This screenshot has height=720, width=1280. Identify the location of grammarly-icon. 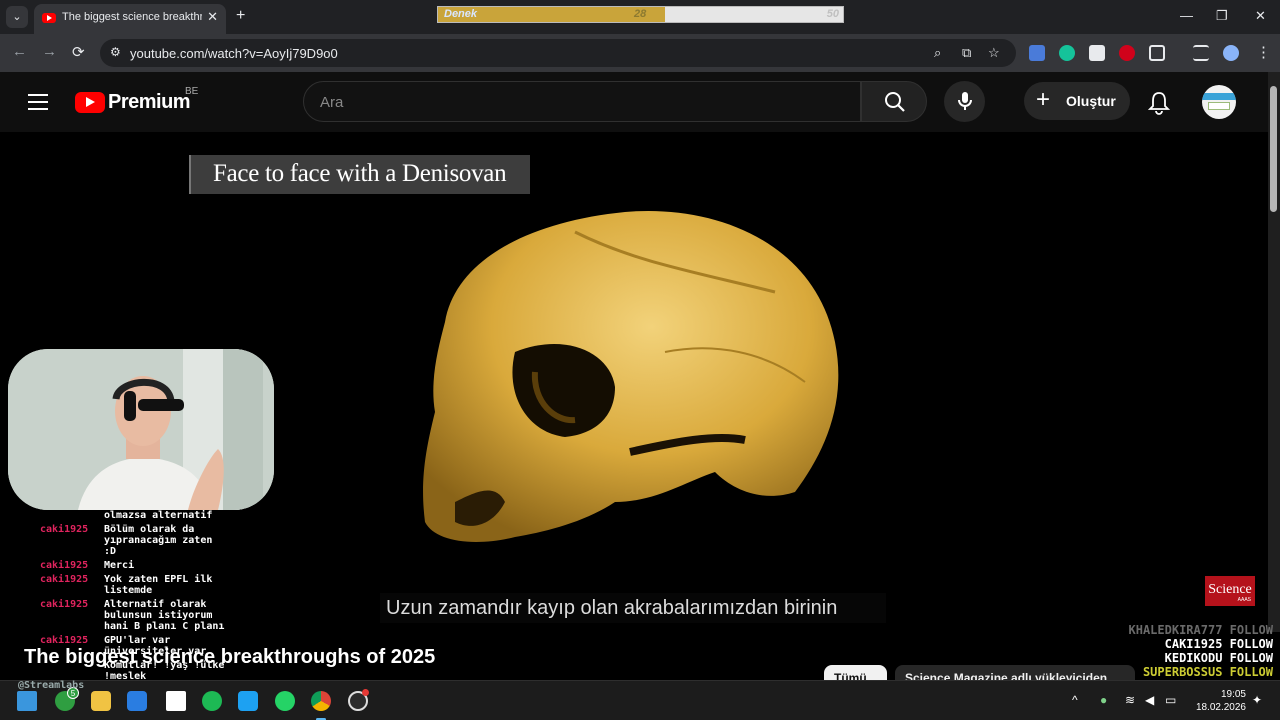
(1067, 53).